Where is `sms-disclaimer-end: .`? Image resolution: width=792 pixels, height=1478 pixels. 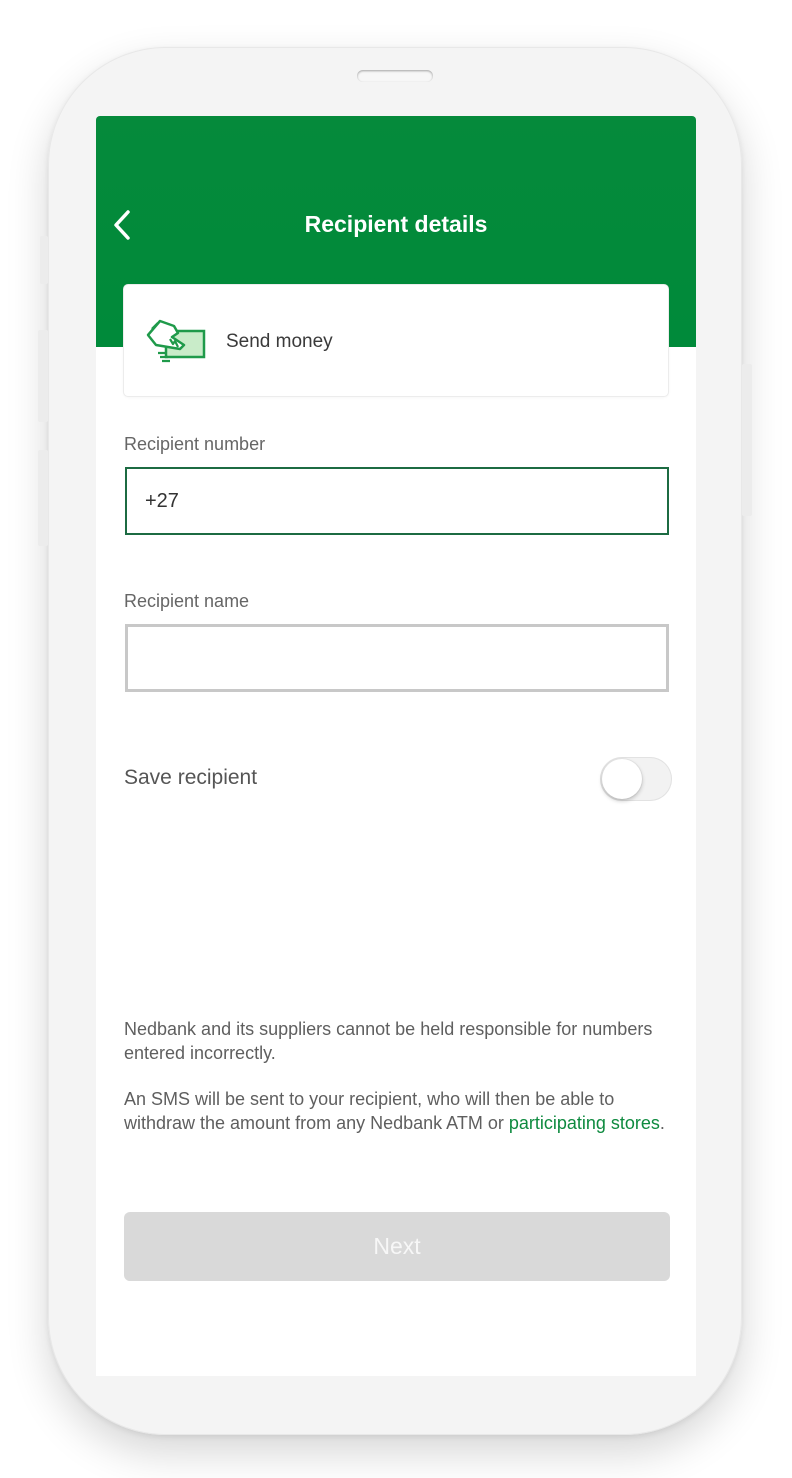
sms-disclaimer-end: . is located at coordinates (662, 1122).